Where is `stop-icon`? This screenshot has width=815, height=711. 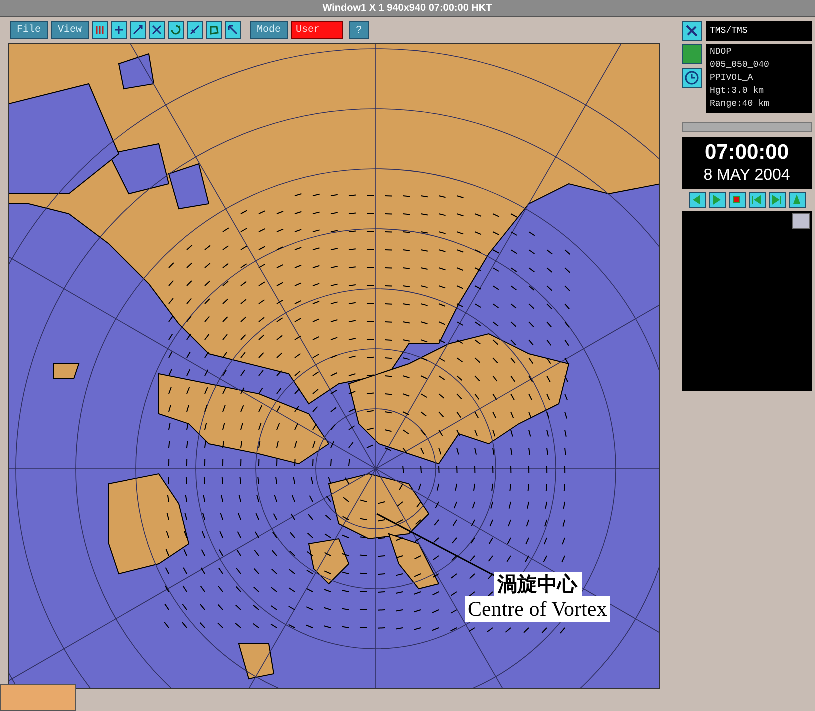
stop-icon is located at coordinates (737, 200).